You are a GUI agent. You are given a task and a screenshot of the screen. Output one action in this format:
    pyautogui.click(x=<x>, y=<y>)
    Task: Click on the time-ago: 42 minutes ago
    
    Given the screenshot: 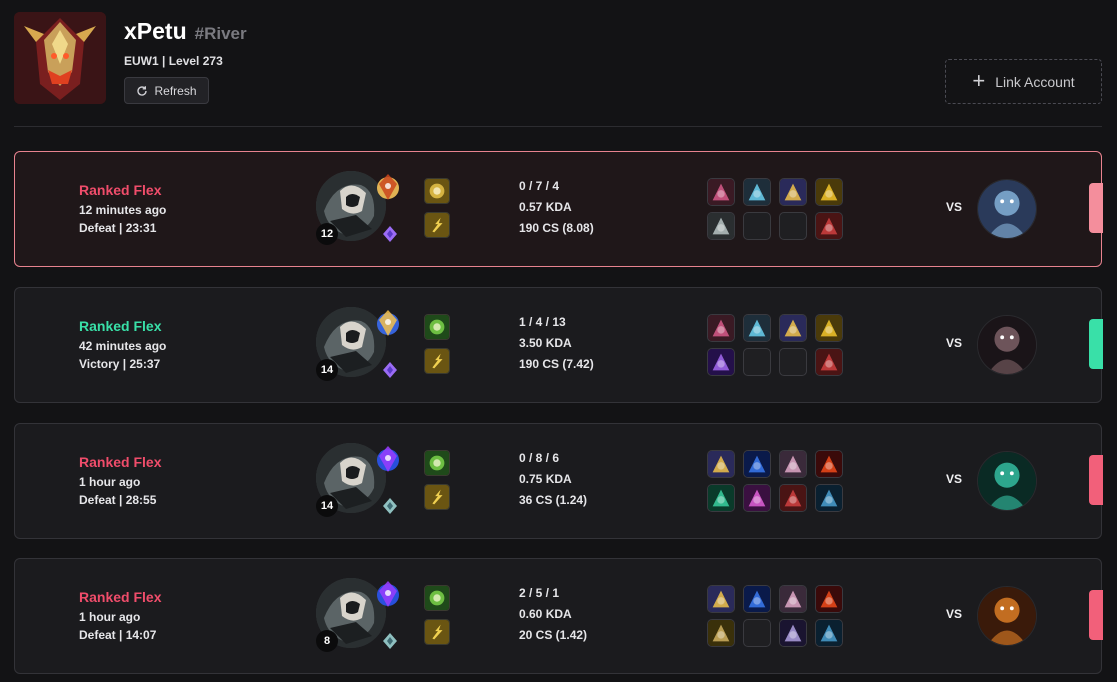 What is the action you would take?
    pyautogui.click(x=123, y=346)
    